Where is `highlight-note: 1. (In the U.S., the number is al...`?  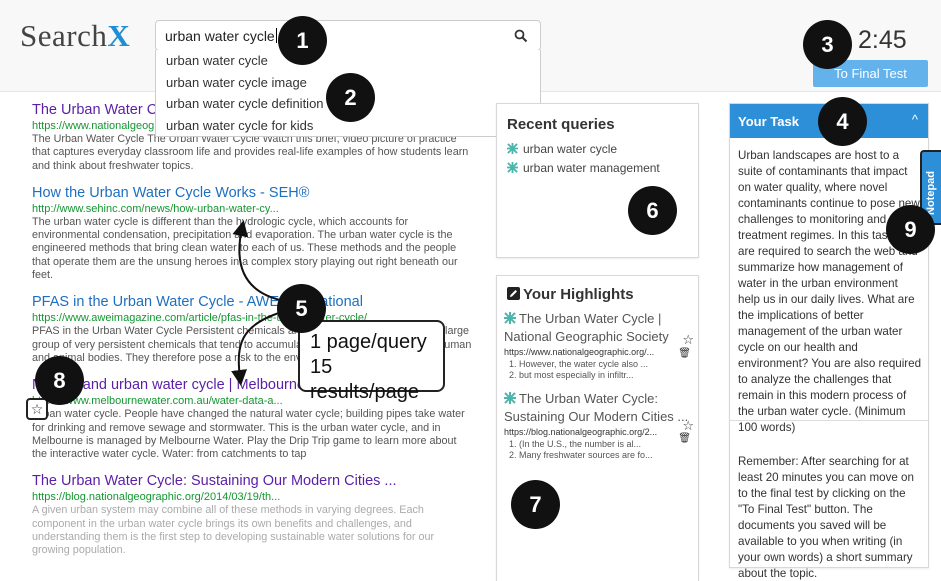
highlight-note: 1. (In the U.S., the number is al... is located at coordinates (575, 444).